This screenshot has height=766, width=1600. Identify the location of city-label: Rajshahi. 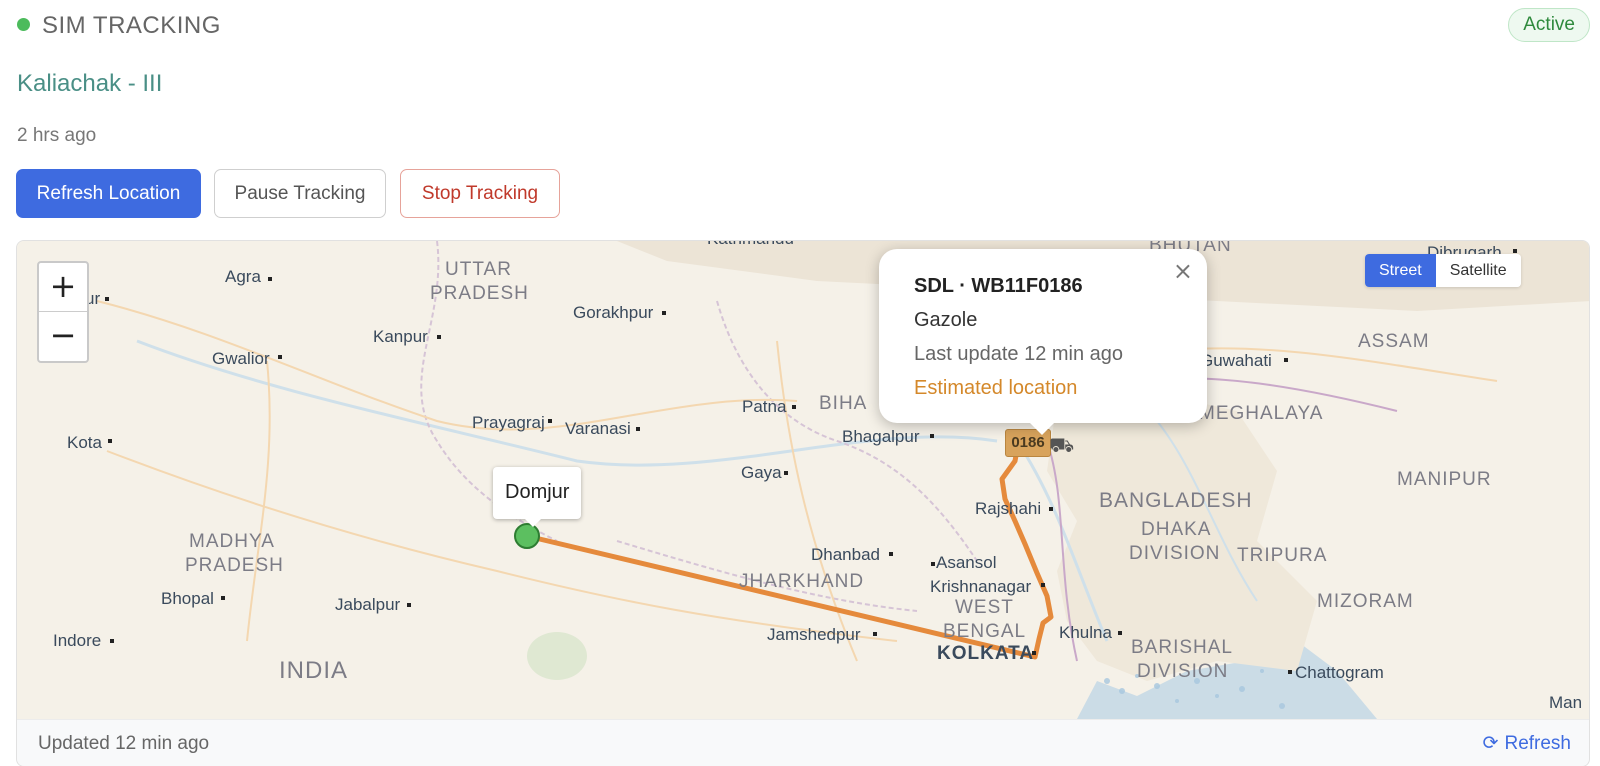
(1008, 508).